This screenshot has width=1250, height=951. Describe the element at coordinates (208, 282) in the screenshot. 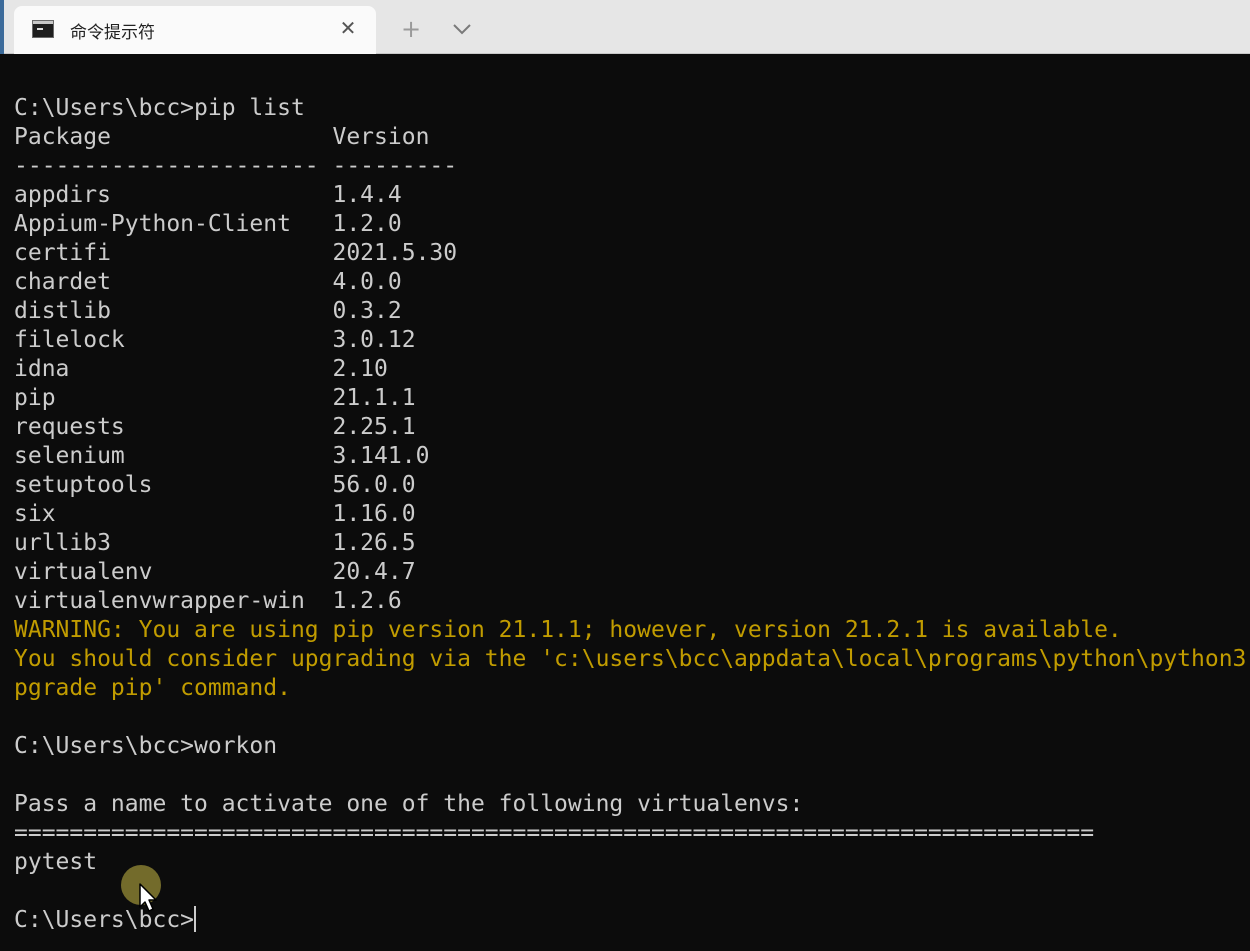

I see `output-line: chardet 4.0.0` at that location.